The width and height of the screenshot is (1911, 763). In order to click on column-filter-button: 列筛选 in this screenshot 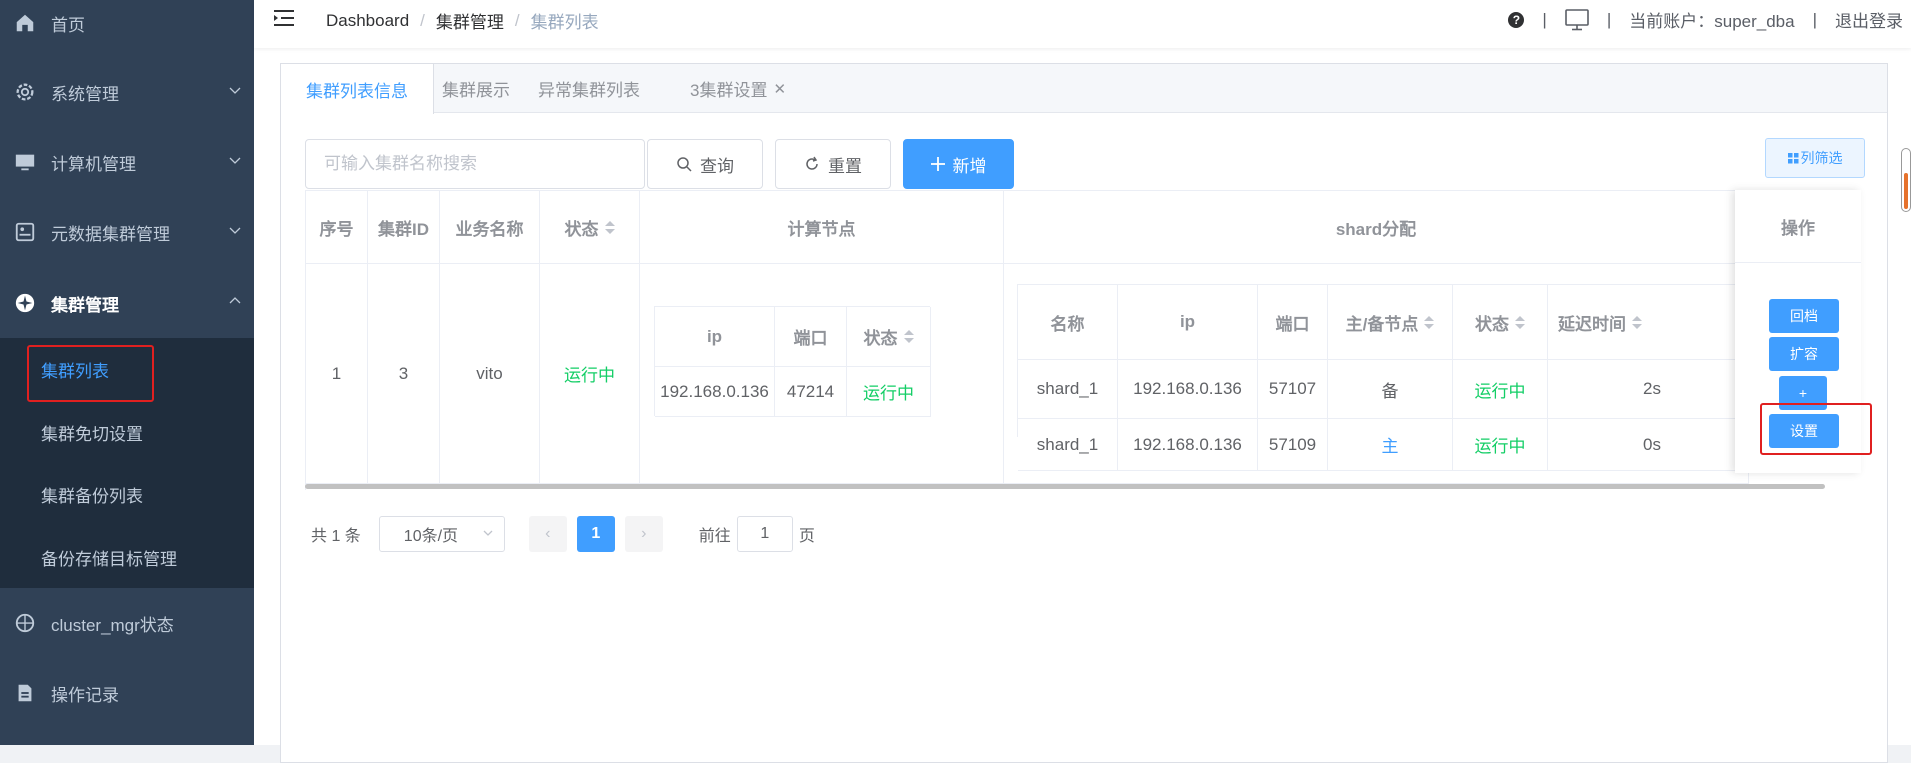, I will do `click(1815, 158)`.